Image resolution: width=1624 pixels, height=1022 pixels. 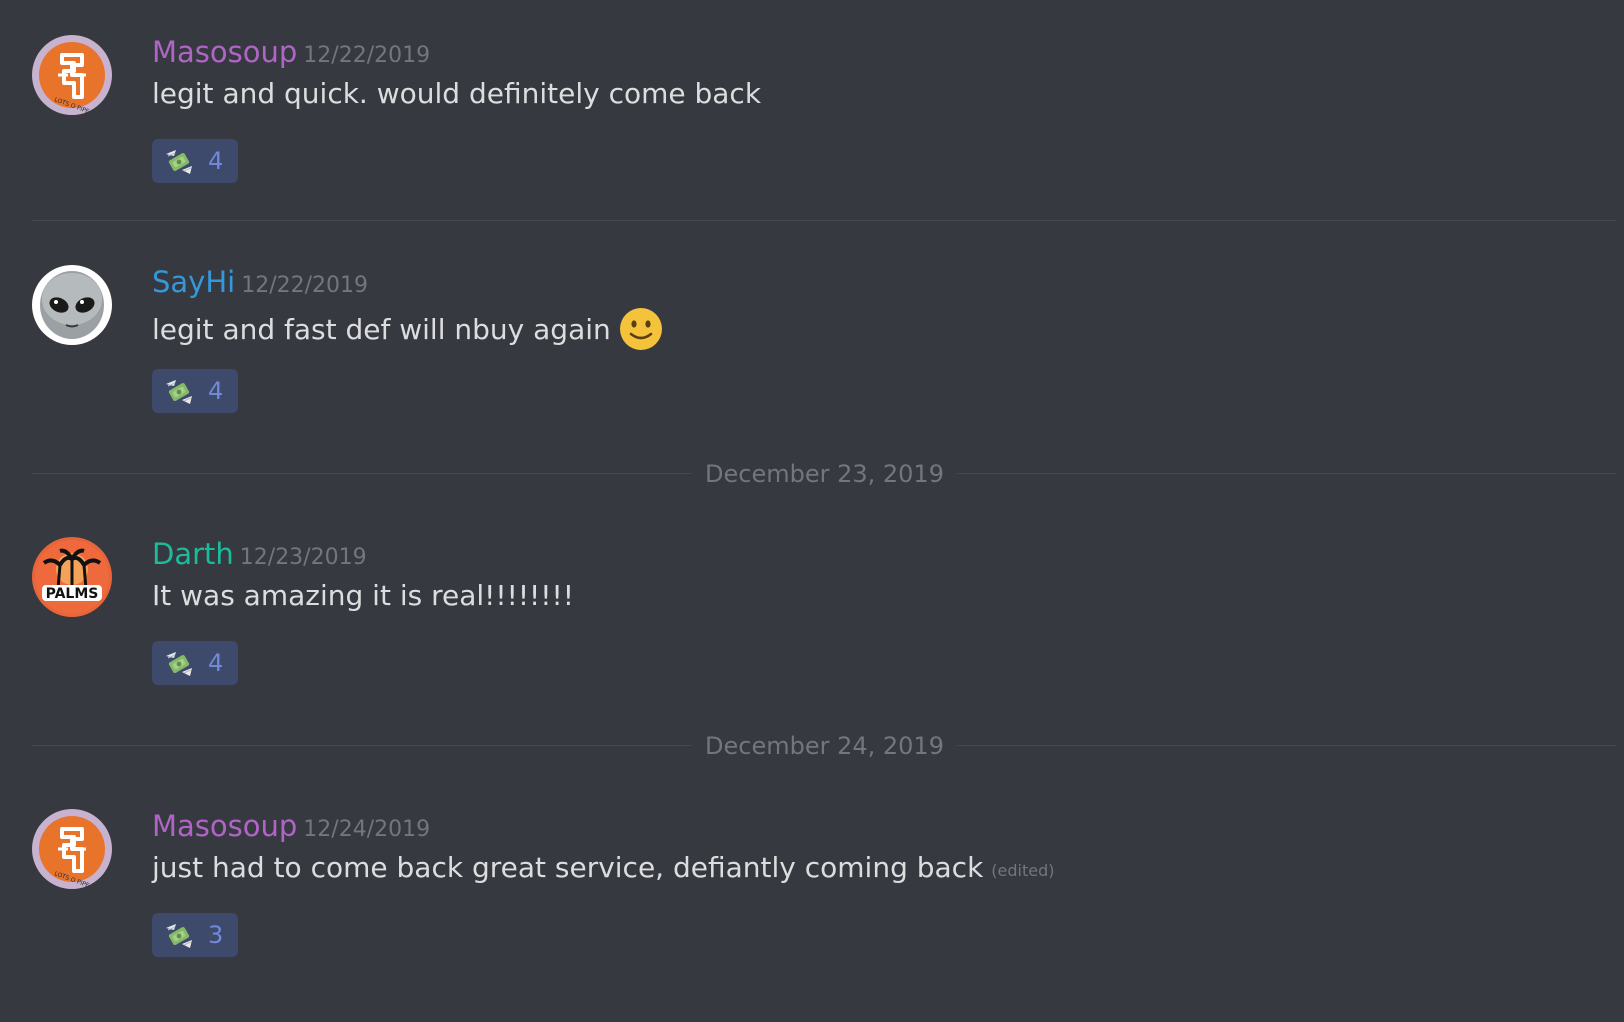 I want to click on message-separator, so click(x=824, y=220).